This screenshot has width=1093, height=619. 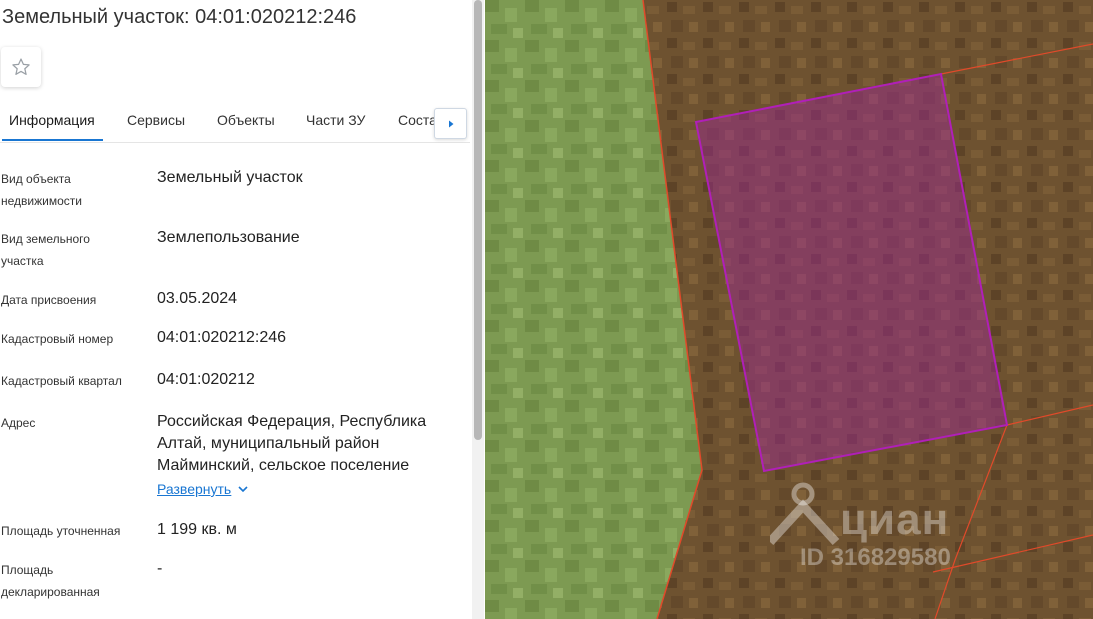 What do you see at coordinates (194, 489) in the screenshot?
I see `expand-label: Развернуть` at bounding box center [194, 489].